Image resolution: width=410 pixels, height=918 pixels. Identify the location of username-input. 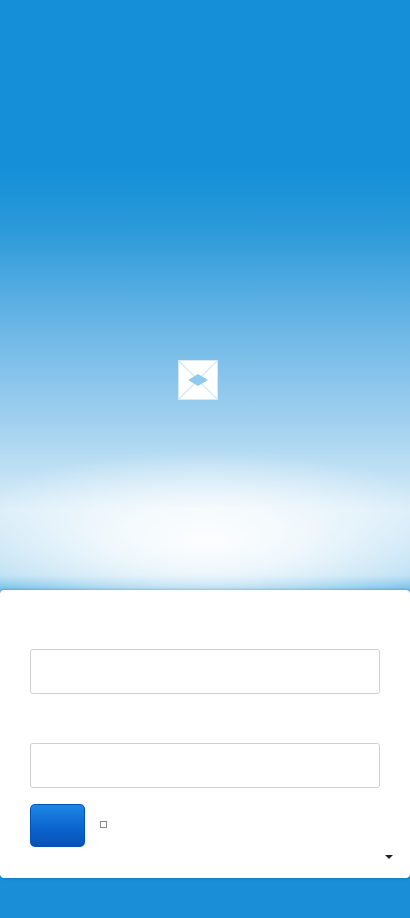
(205, 671).